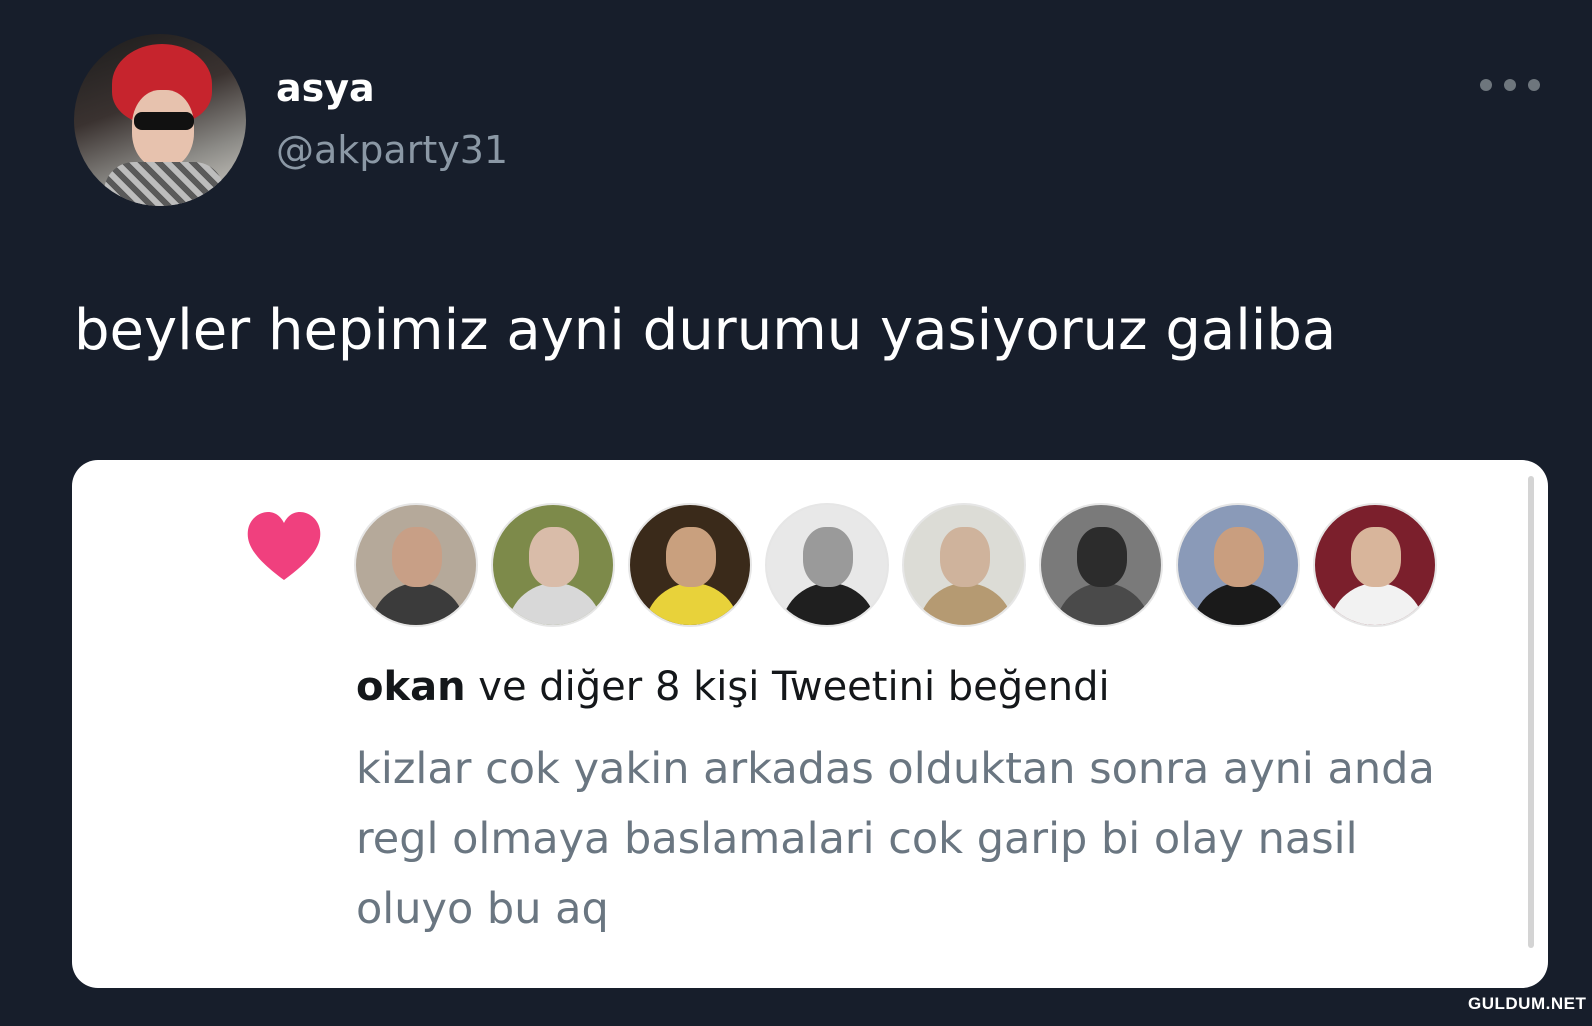  I want to click on avatar-clothing, so click(164, 184).